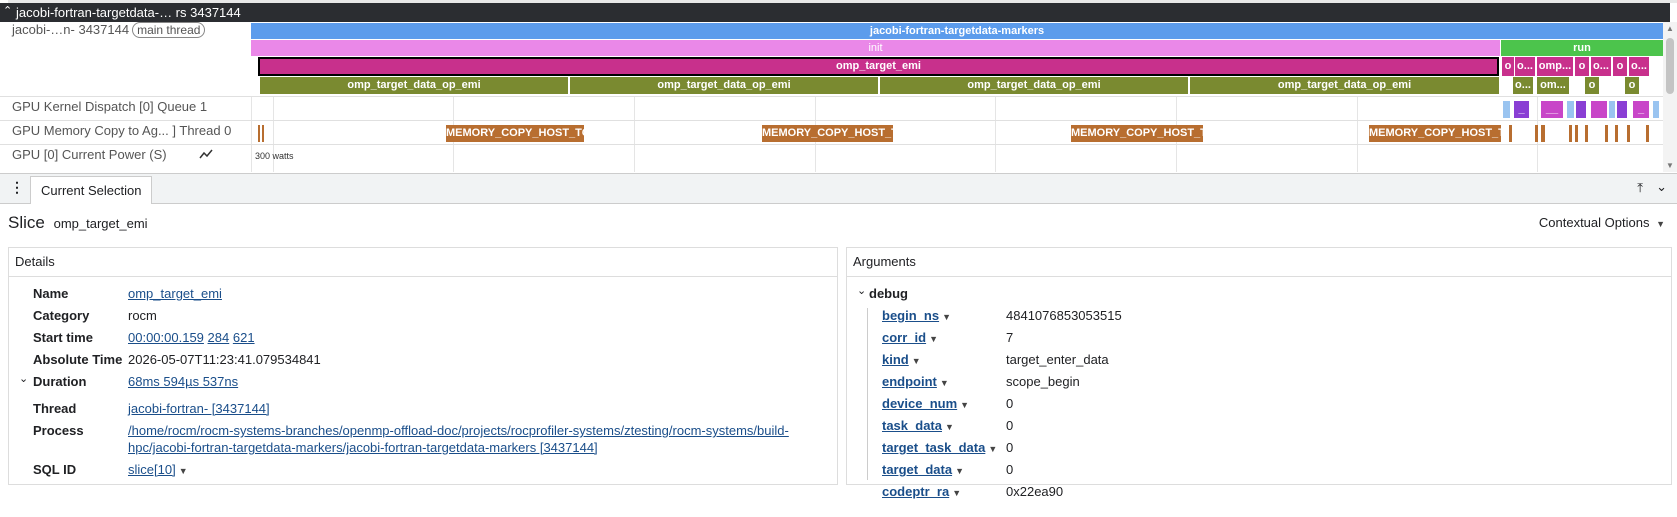 Image resolution: width=1677 pixels, height=517 pixels. I want to click on arg-key: corr_id ▼, so click(910, 337).